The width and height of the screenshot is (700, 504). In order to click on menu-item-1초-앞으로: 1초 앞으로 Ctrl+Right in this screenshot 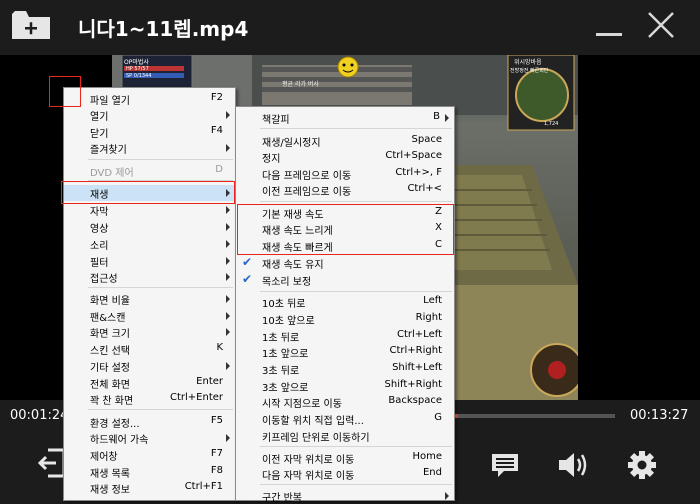, I will do `click(345, 352)`.